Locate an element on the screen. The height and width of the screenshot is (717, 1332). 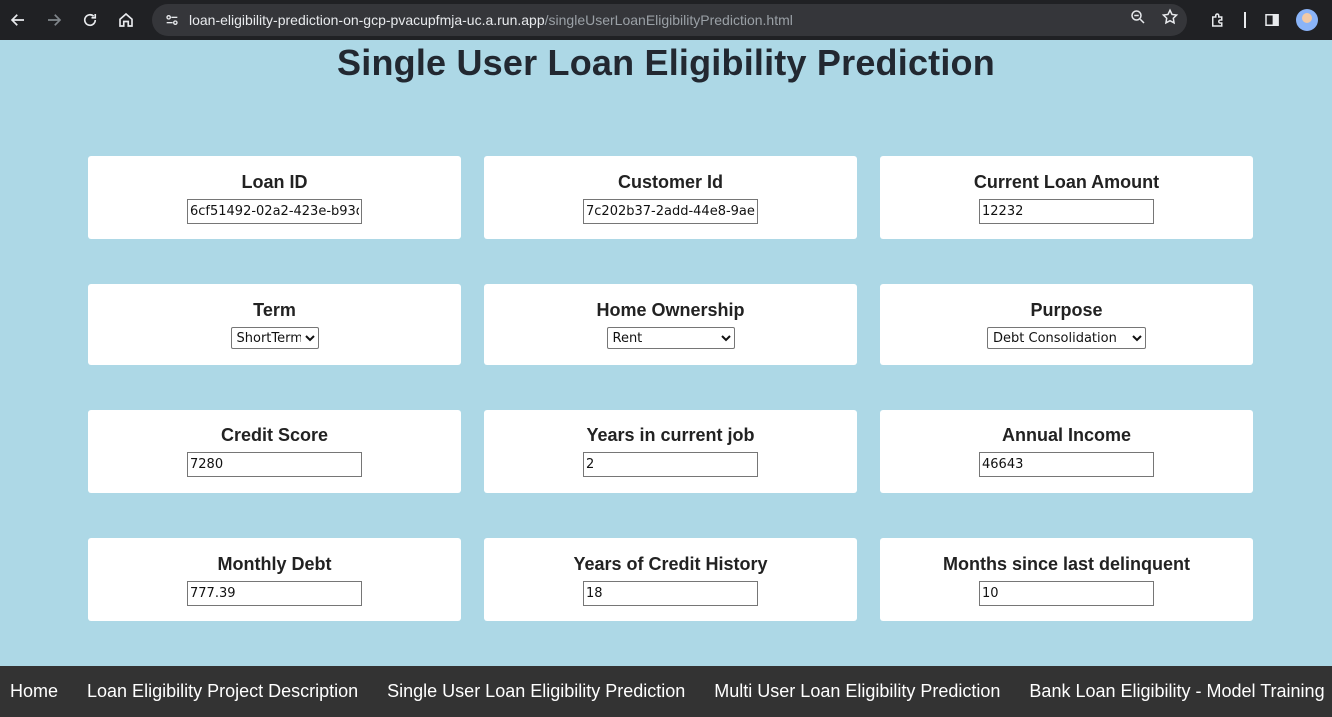
credit-score-label: Credit Score is located at coordinates (274, 435).